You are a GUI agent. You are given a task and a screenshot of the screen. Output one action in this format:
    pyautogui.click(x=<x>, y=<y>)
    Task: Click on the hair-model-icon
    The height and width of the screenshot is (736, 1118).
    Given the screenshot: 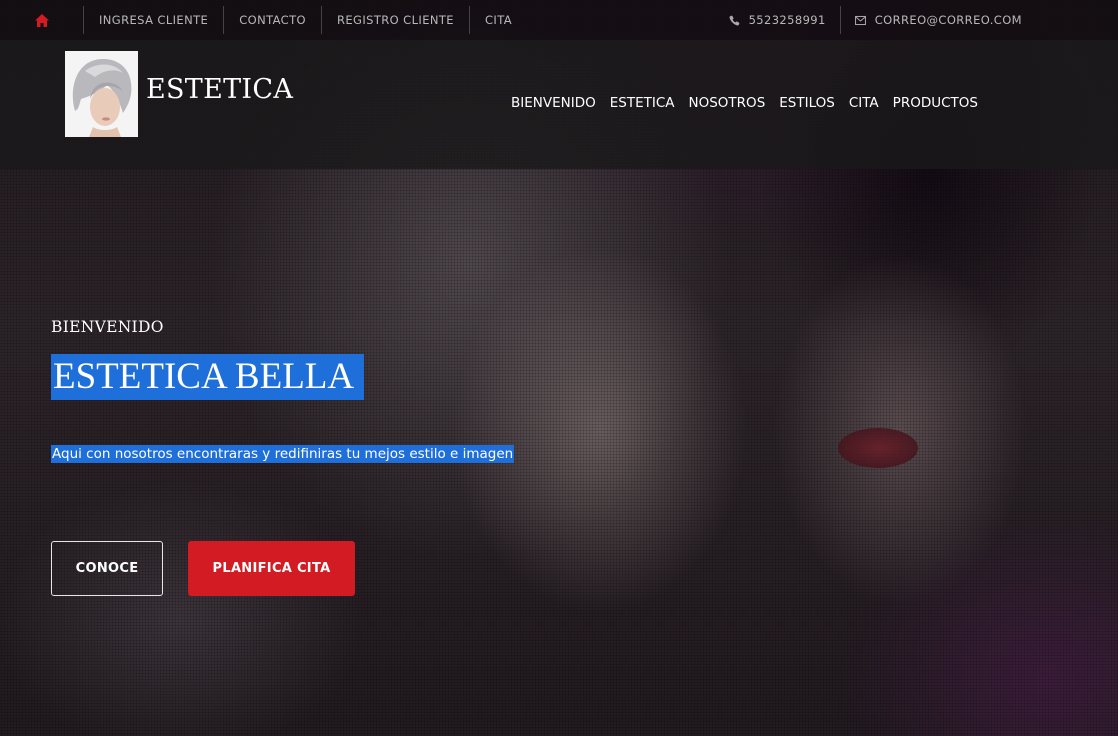 What is the action you would take?
    pyautogui.click(x=101, y=94)
    